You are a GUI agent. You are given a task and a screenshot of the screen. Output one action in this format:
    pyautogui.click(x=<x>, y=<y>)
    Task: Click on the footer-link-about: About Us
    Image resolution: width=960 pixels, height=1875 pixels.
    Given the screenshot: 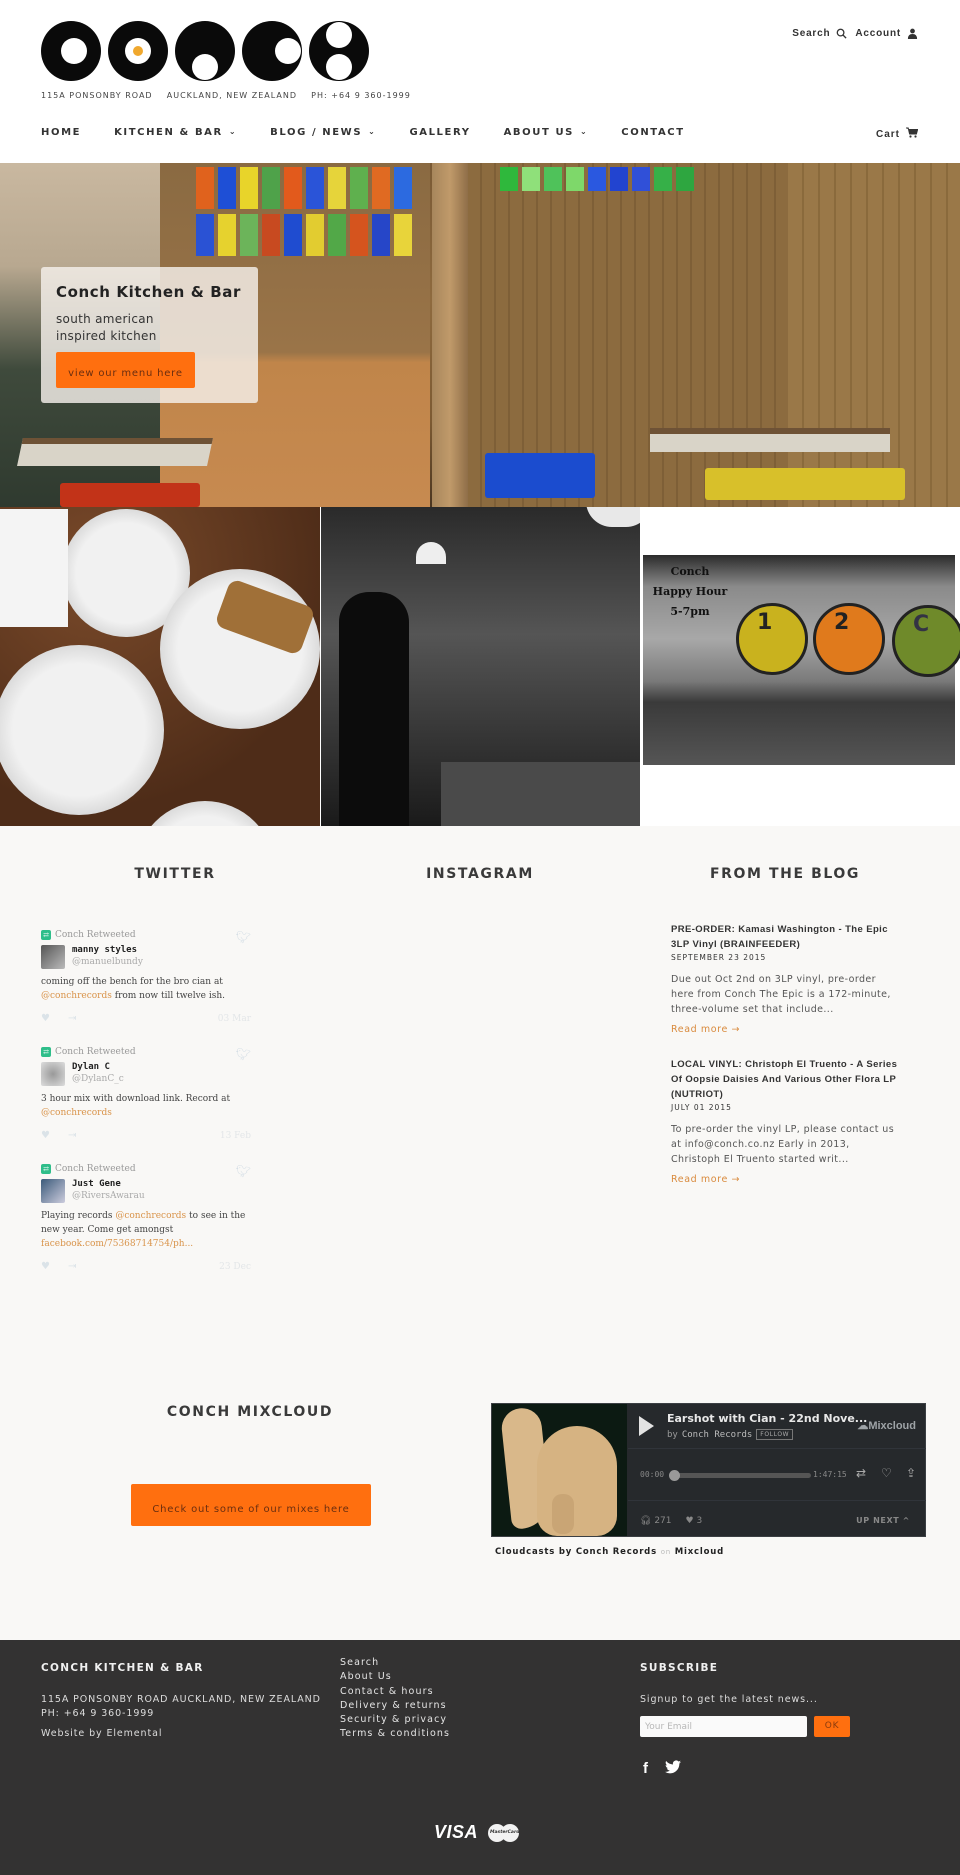 What is the action you would take?
    pyautogui.click(x=395, y=1677)
    